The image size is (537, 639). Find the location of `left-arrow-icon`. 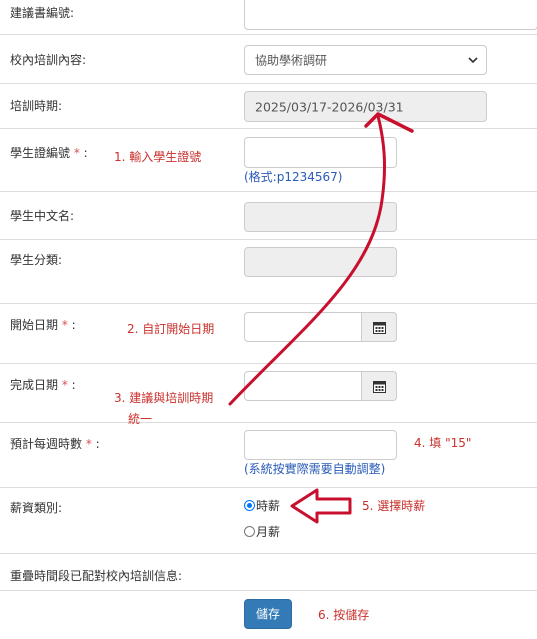

left-arrow-icon is located at coordinates (321, 506).